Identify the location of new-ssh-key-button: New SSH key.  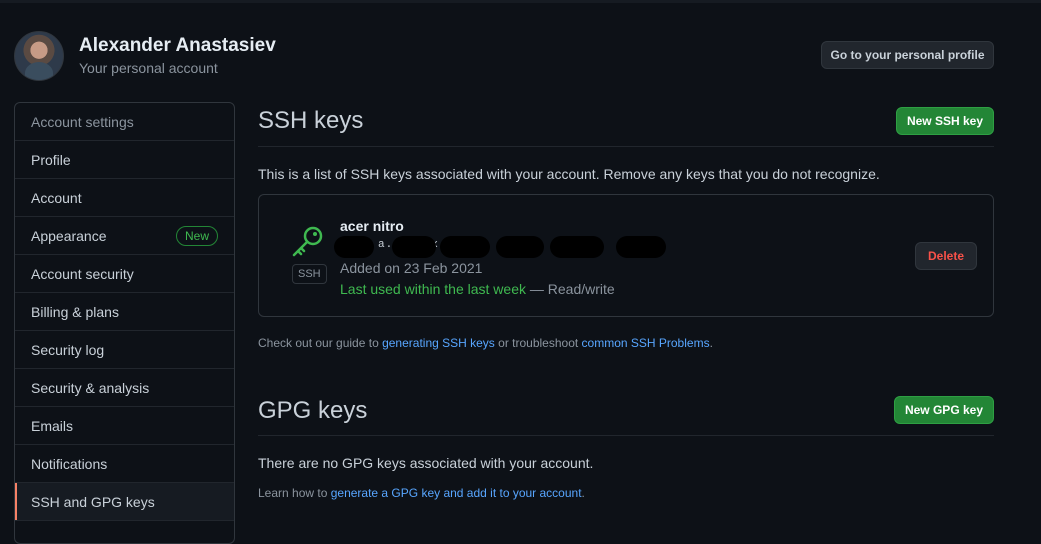
(945, 121).